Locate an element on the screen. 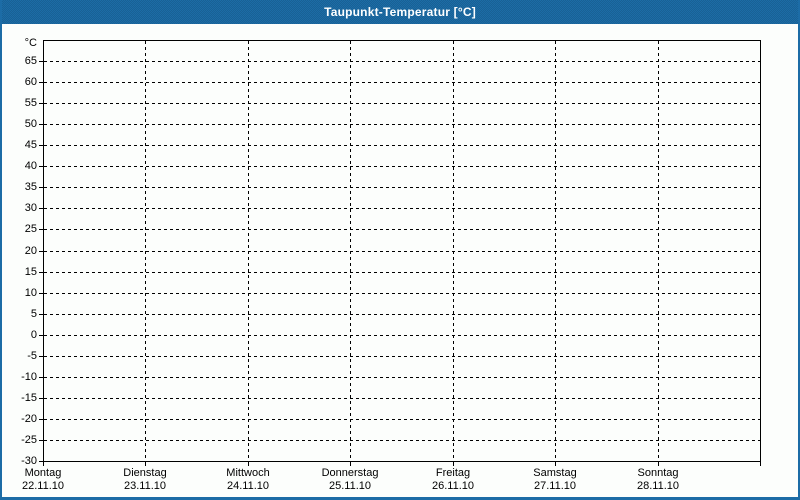  y-axis-tick-label: 50 is located at coordinates (30, 124).